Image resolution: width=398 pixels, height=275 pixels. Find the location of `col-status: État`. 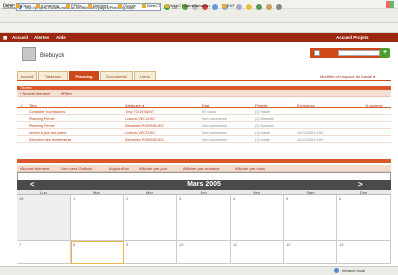

col-status: État is located at coordinates (205, 105).